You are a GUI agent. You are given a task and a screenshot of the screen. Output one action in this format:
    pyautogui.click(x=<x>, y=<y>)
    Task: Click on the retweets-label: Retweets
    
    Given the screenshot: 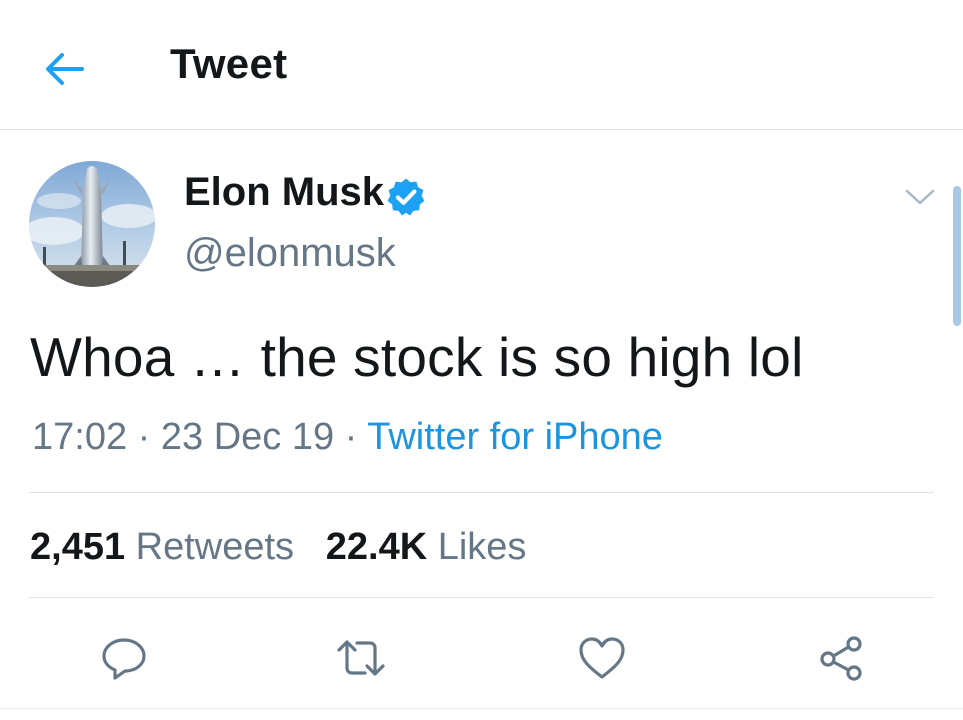 What is the action you would take?
    pyautogui.click(x=215, y=547)
    